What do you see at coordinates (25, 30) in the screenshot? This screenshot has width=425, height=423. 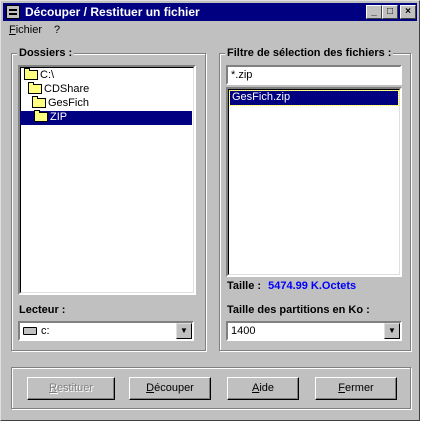 I see `menu-fichier: Fichier` at bounding box center [25, 30].